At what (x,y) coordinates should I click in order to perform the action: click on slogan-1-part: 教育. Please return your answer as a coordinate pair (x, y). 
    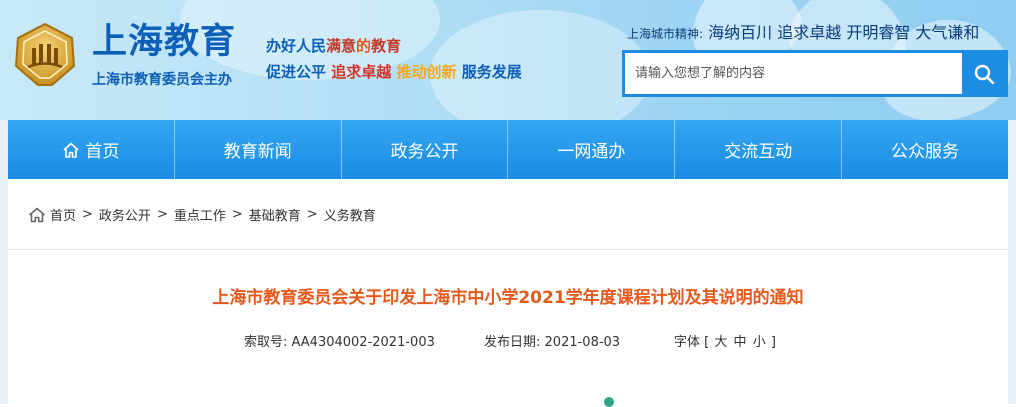
    Looking at the image, I should click on (386, 46).